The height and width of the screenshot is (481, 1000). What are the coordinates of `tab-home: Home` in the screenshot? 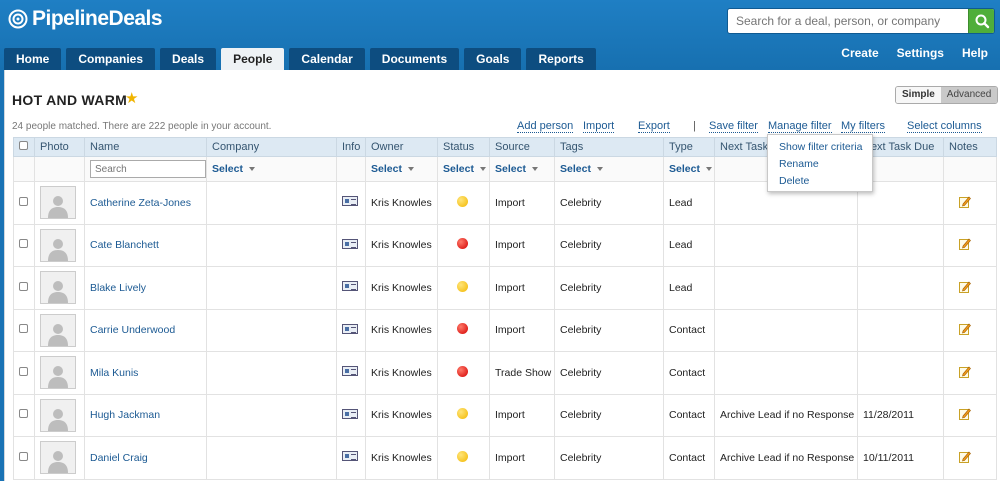 It's located at (33, 59).